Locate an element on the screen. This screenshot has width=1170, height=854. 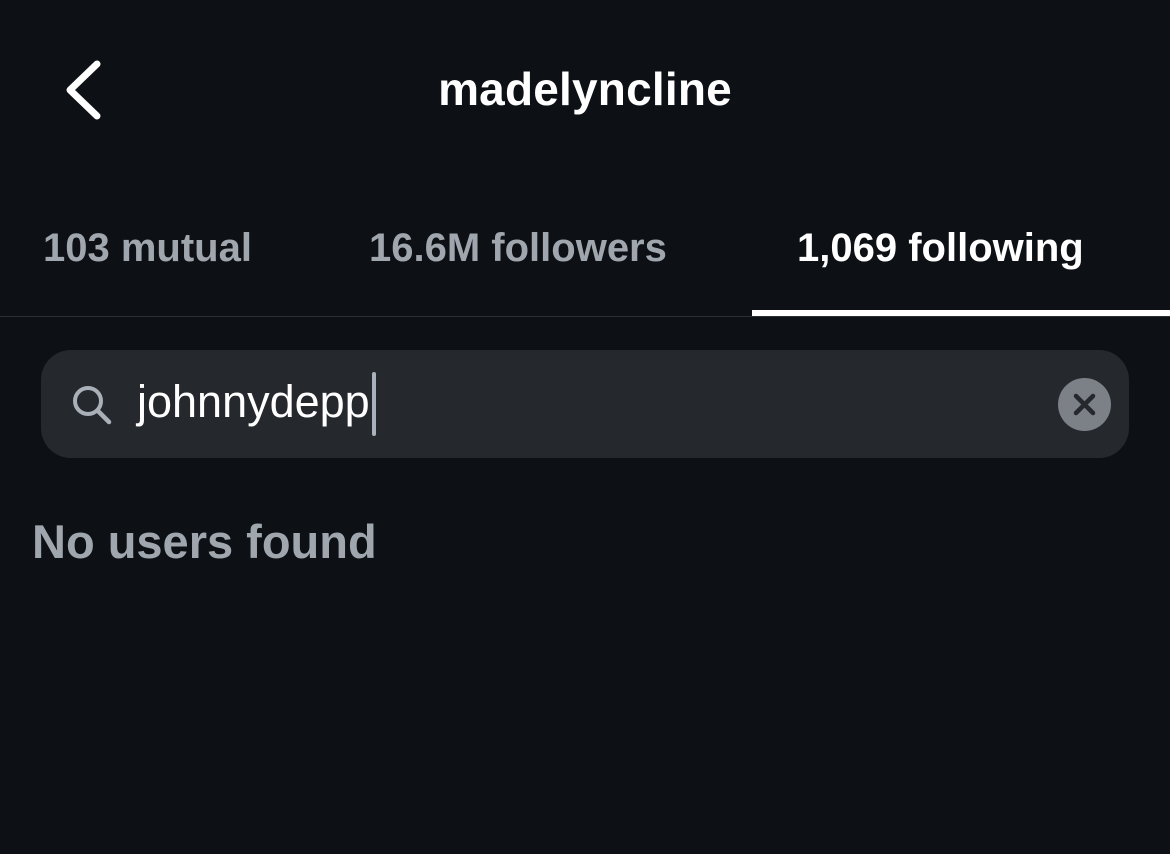
text-cursor is located at coordinates (373, 404).